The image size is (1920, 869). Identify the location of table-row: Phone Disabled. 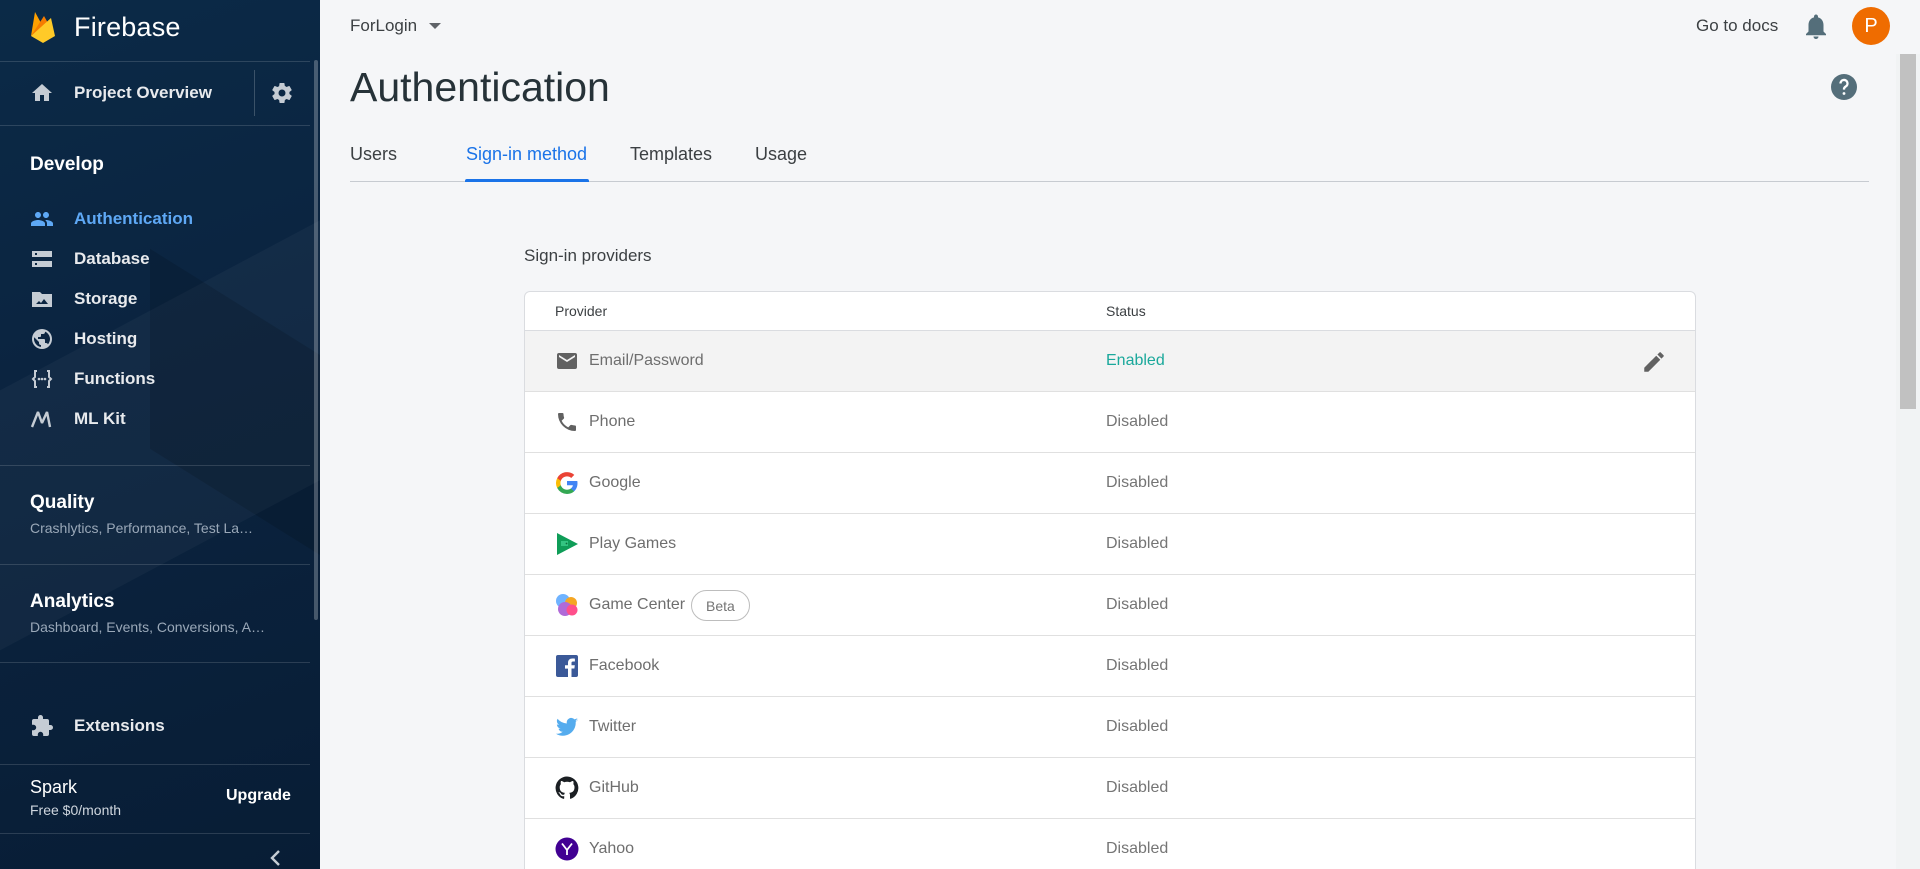
(1110, 422).